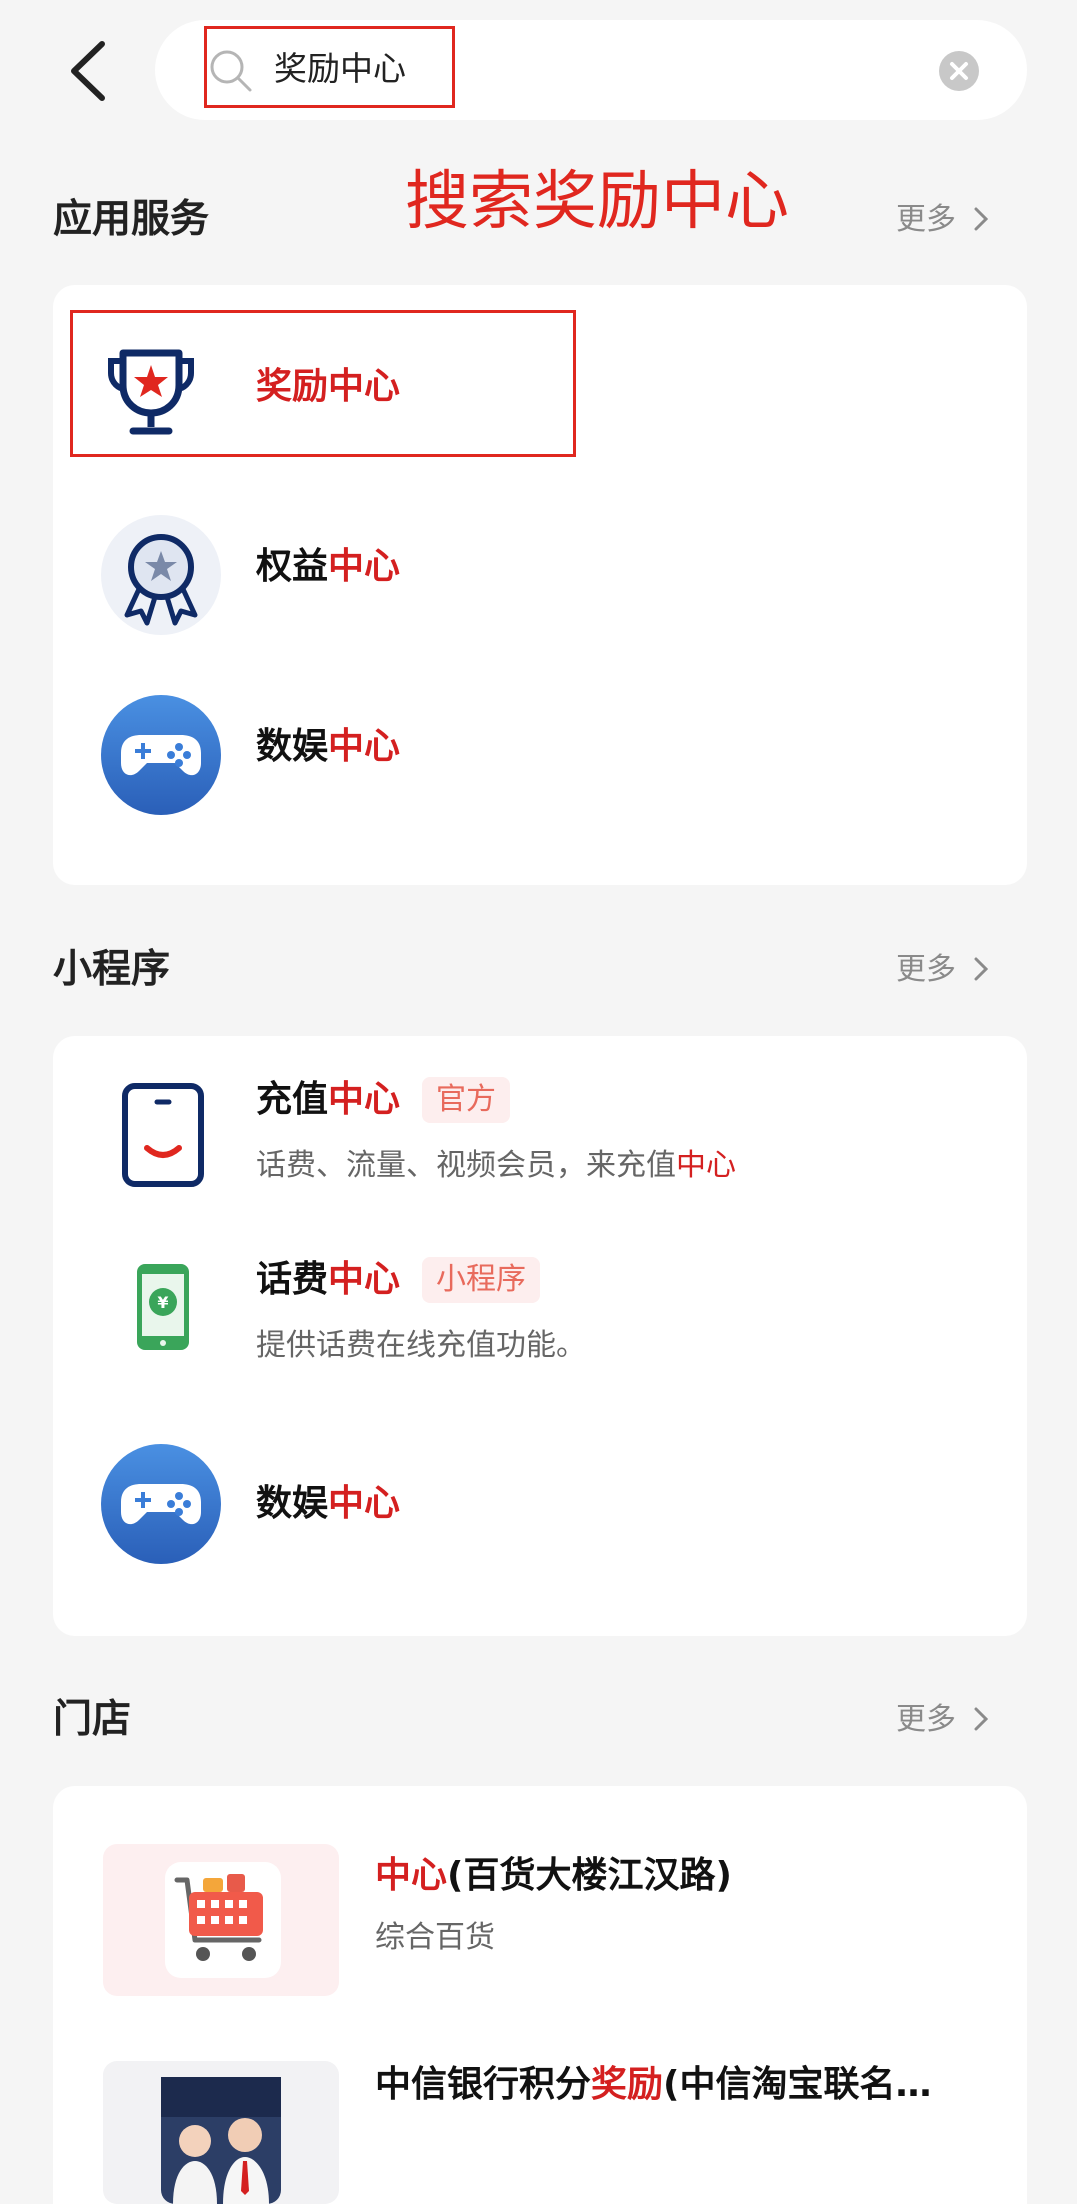  I want to click on item-title-prefix: 话费, so click(292, 1279).